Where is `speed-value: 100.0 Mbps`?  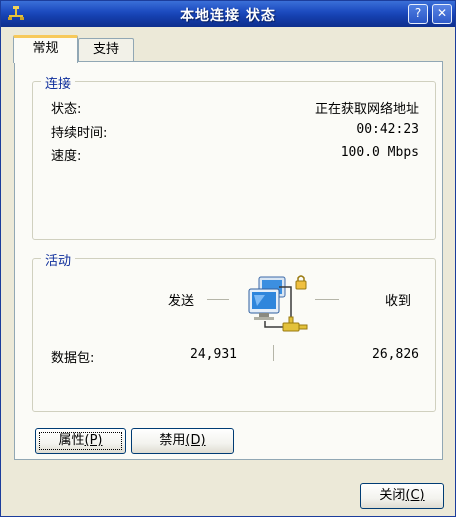 speed-value: 100.0 Mbps is located at coordinates (379, 152).